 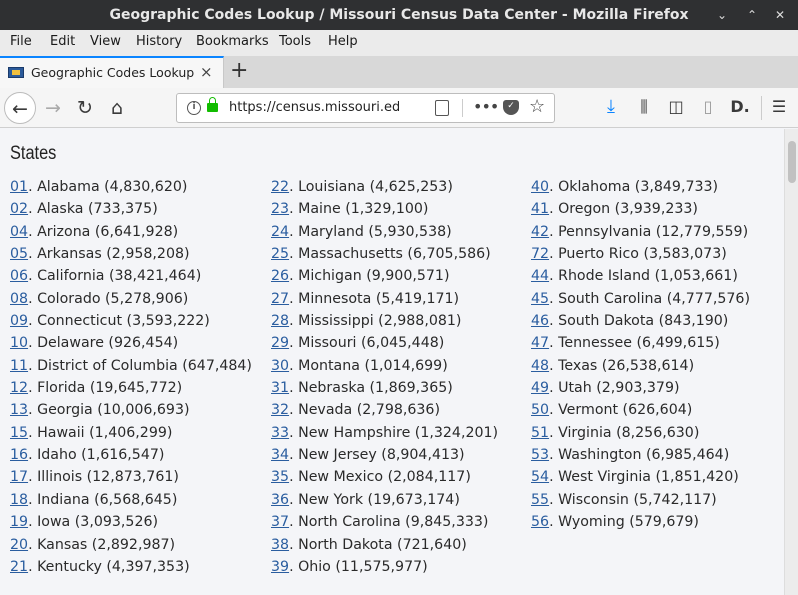 What do you see at coordinates (540, 232) in the screenshot?
I see `state-code-link: 42` at bounding box center [540, 232].